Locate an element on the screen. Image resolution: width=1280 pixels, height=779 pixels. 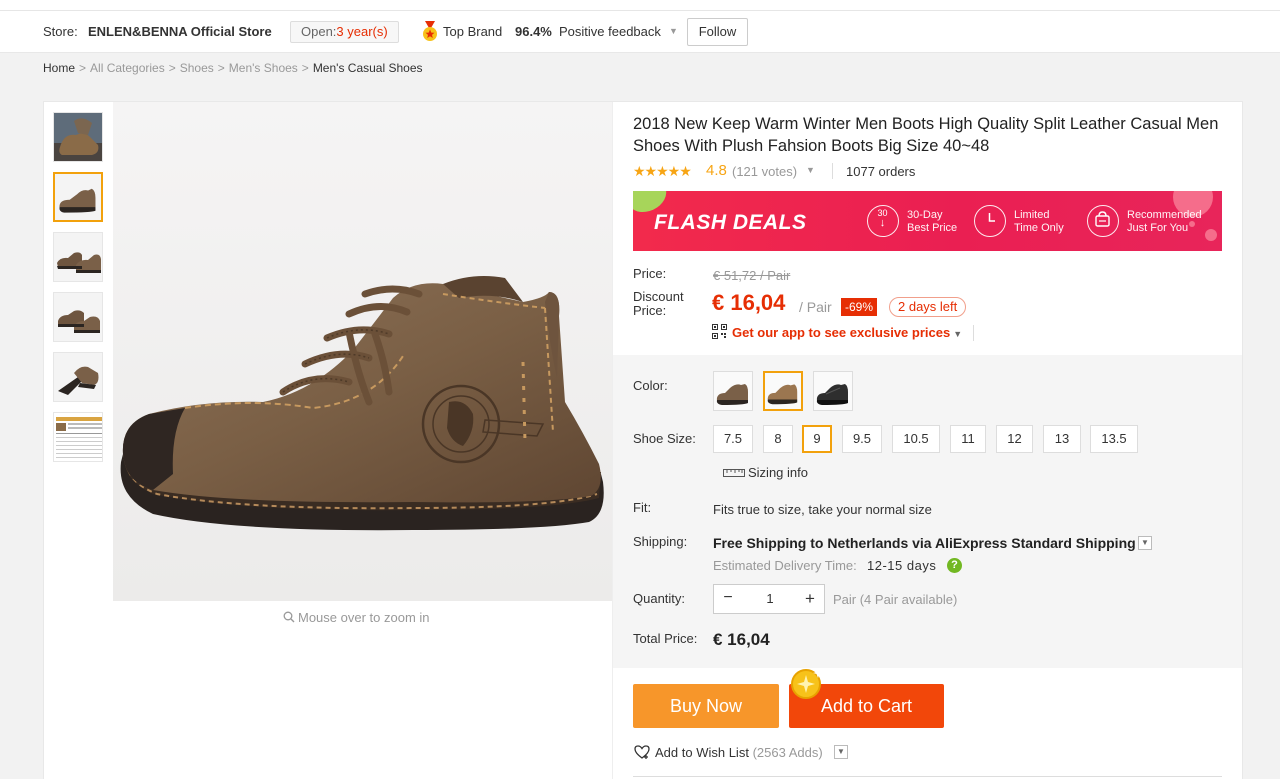
zoom-hint-text: Mouse over to zoom in is located at coordinates (364, 617).